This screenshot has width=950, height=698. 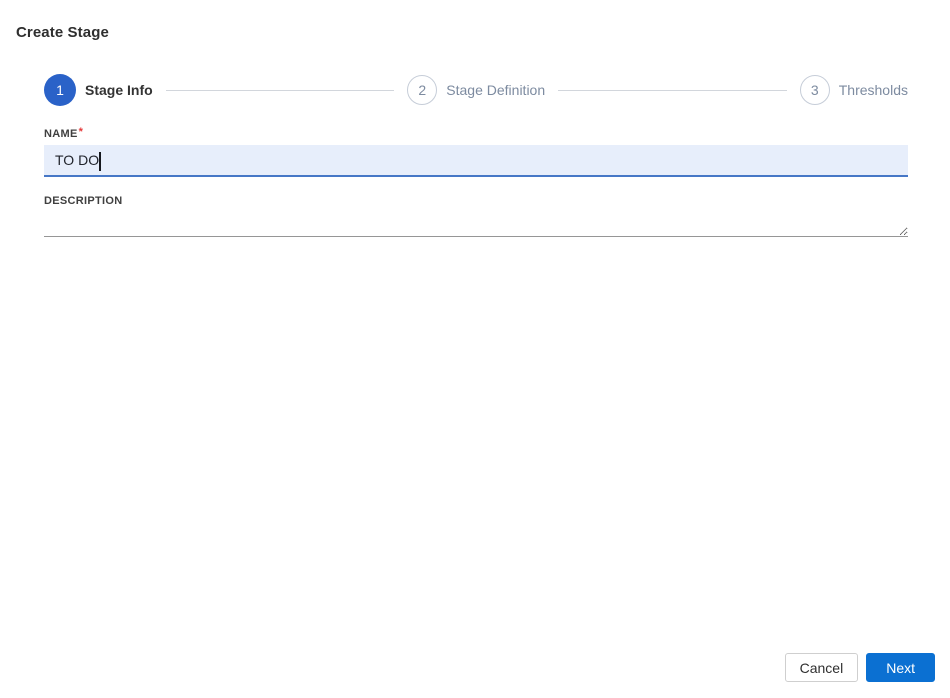 What do you see at coordinates (83, 201) in the screenshot?
I see `description-field-label: DESCRIPTION` at bounding box center [83, 201].